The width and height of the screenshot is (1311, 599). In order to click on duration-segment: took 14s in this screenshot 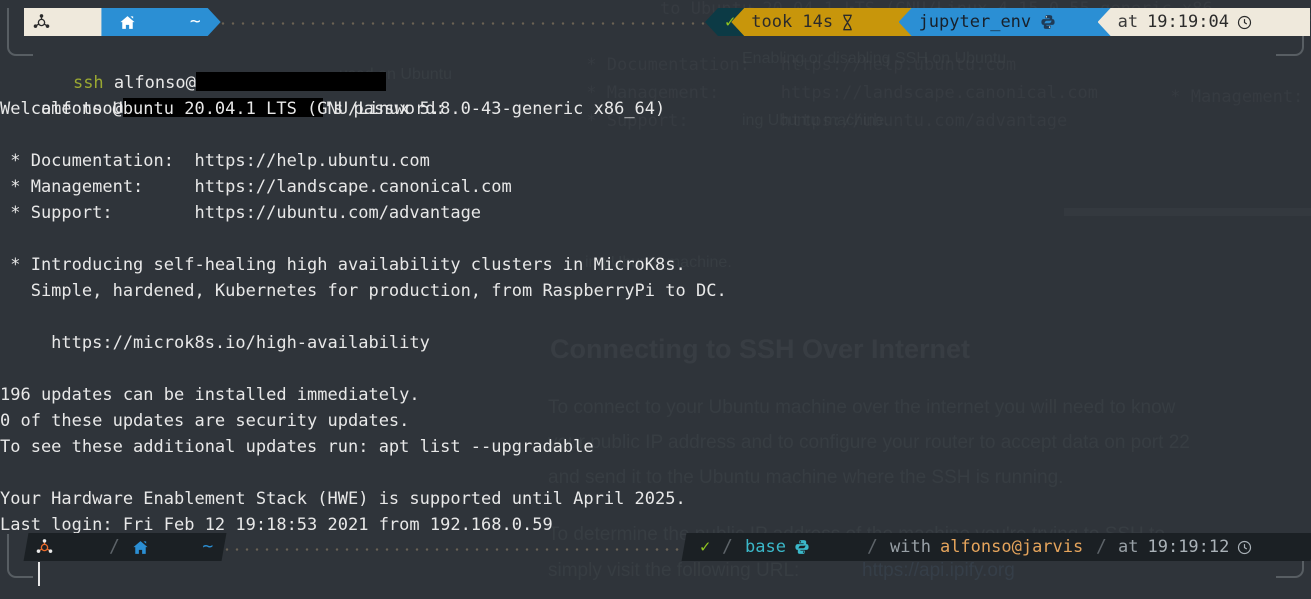, I will do `click(821, 22)`.